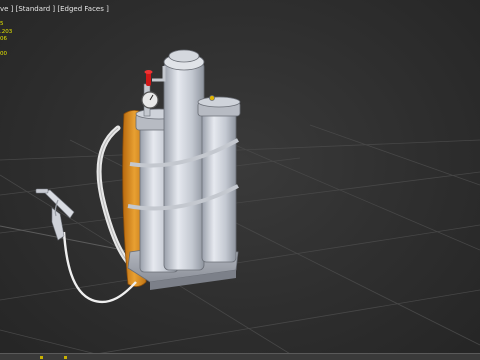 Image resolution: width=480 pixels, height=360 pixels. I want to click on spray-gun, so click(55, 214).